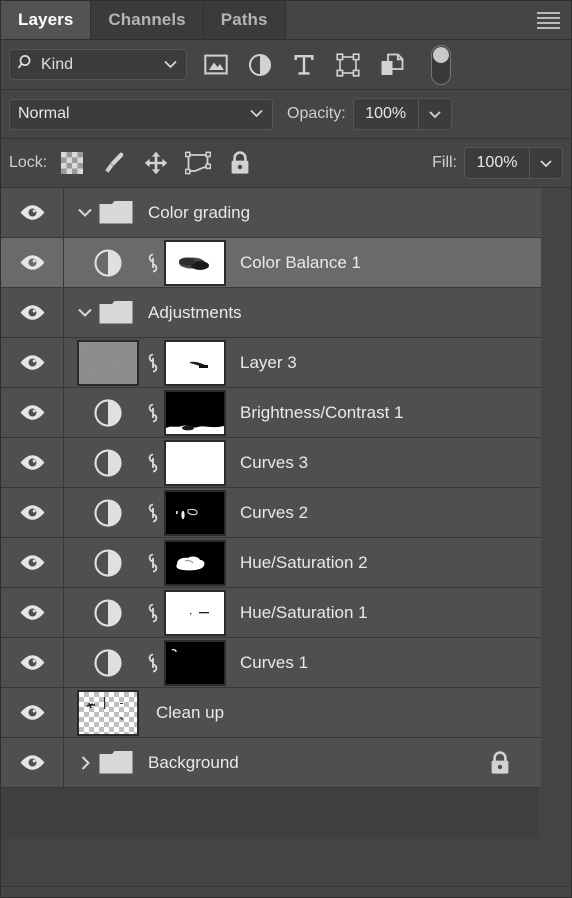 The width and height of the screenshot is (572, 898). I want to click on layer-row-adjustments: Adjustments, so click(271, 313).